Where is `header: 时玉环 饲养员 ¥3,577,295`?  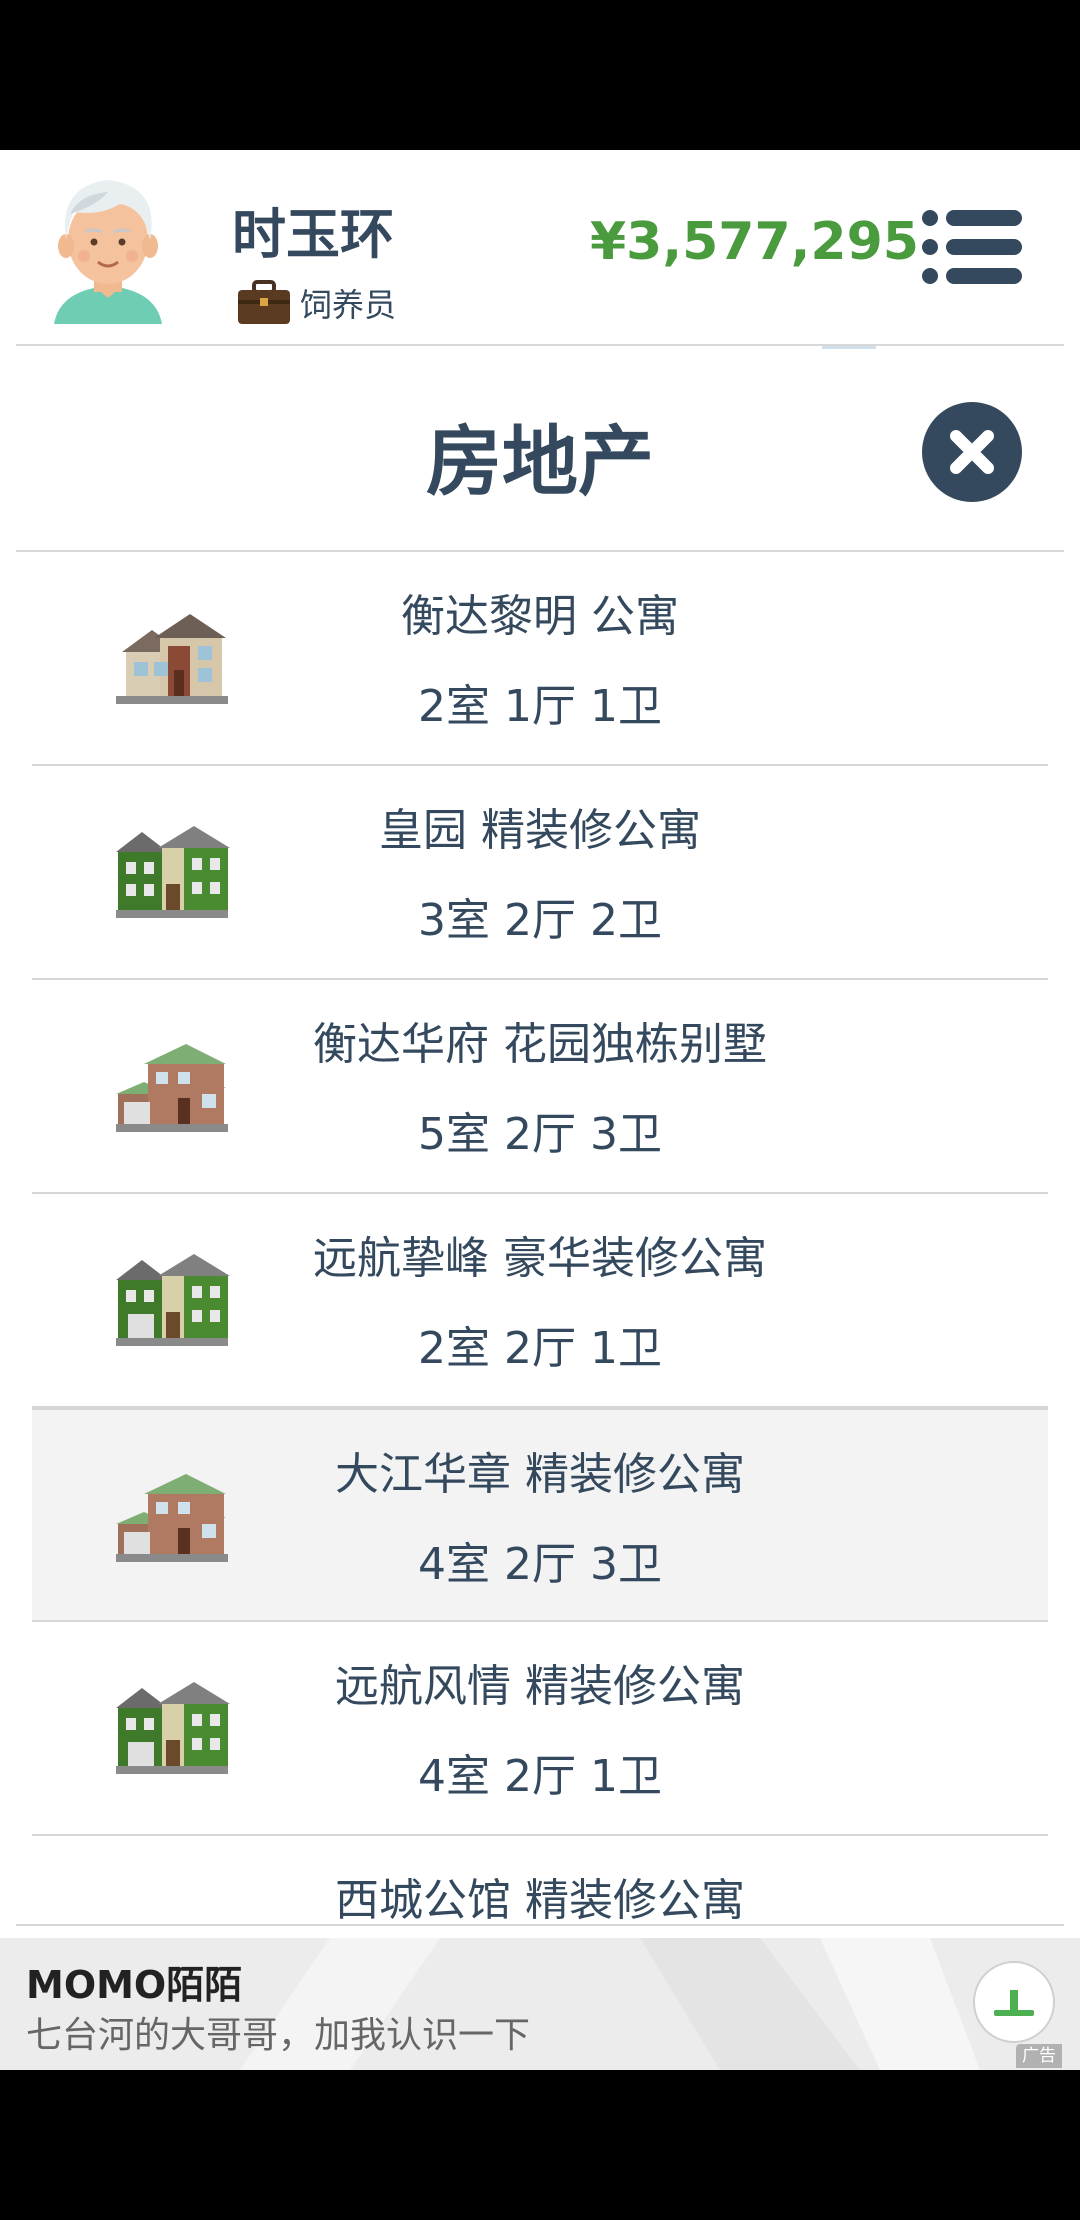 header: 时玉环 饲养员 ¥3,577,295 is located at coordinates (540, 248).